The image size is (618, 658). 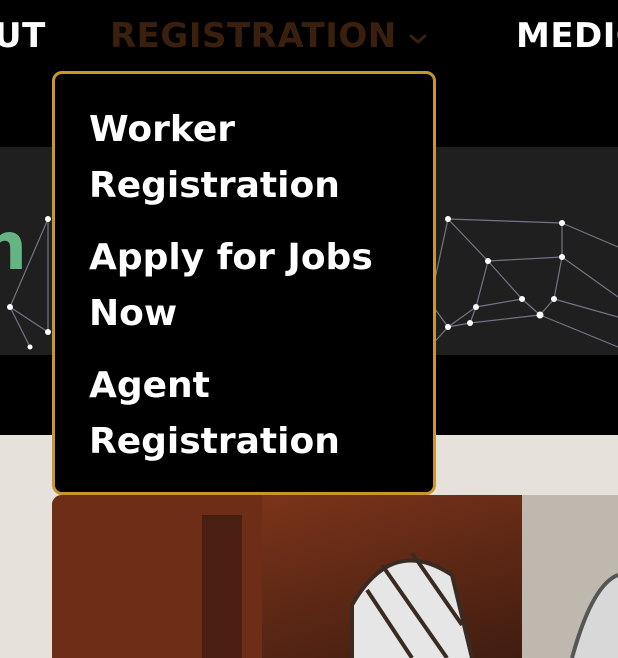 I want to click on chevron-down-icon, so click(x=418, y=34).